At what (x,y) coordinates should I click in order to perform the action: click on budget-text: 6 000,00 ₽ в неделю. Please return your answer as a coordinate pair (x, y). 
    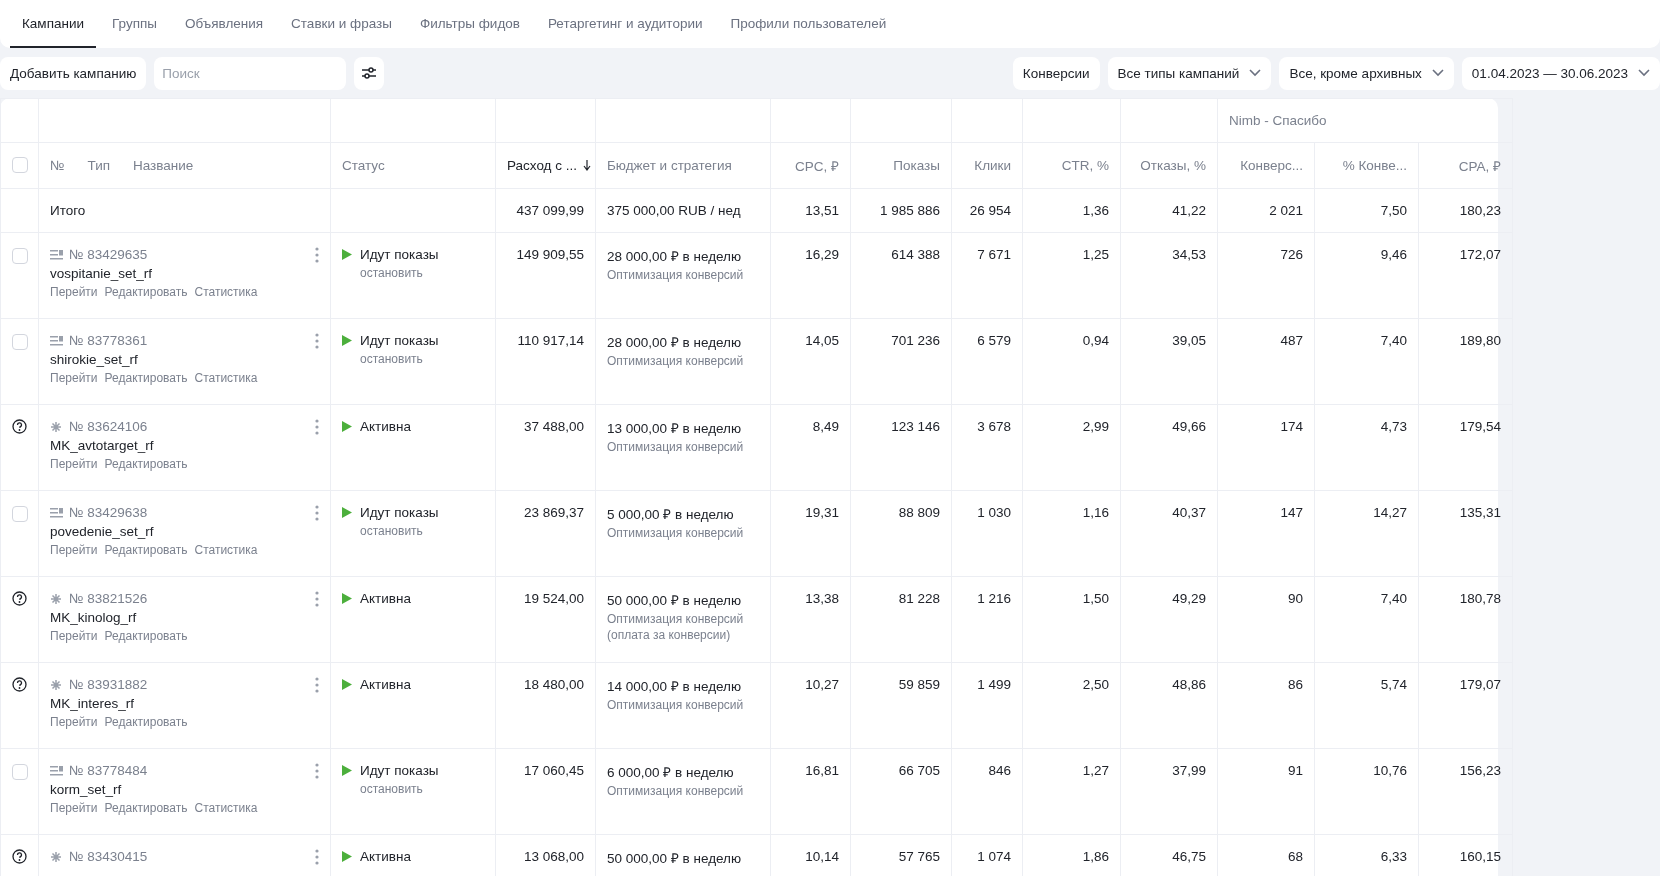
    Looking at the image, I should click on (670, 772).